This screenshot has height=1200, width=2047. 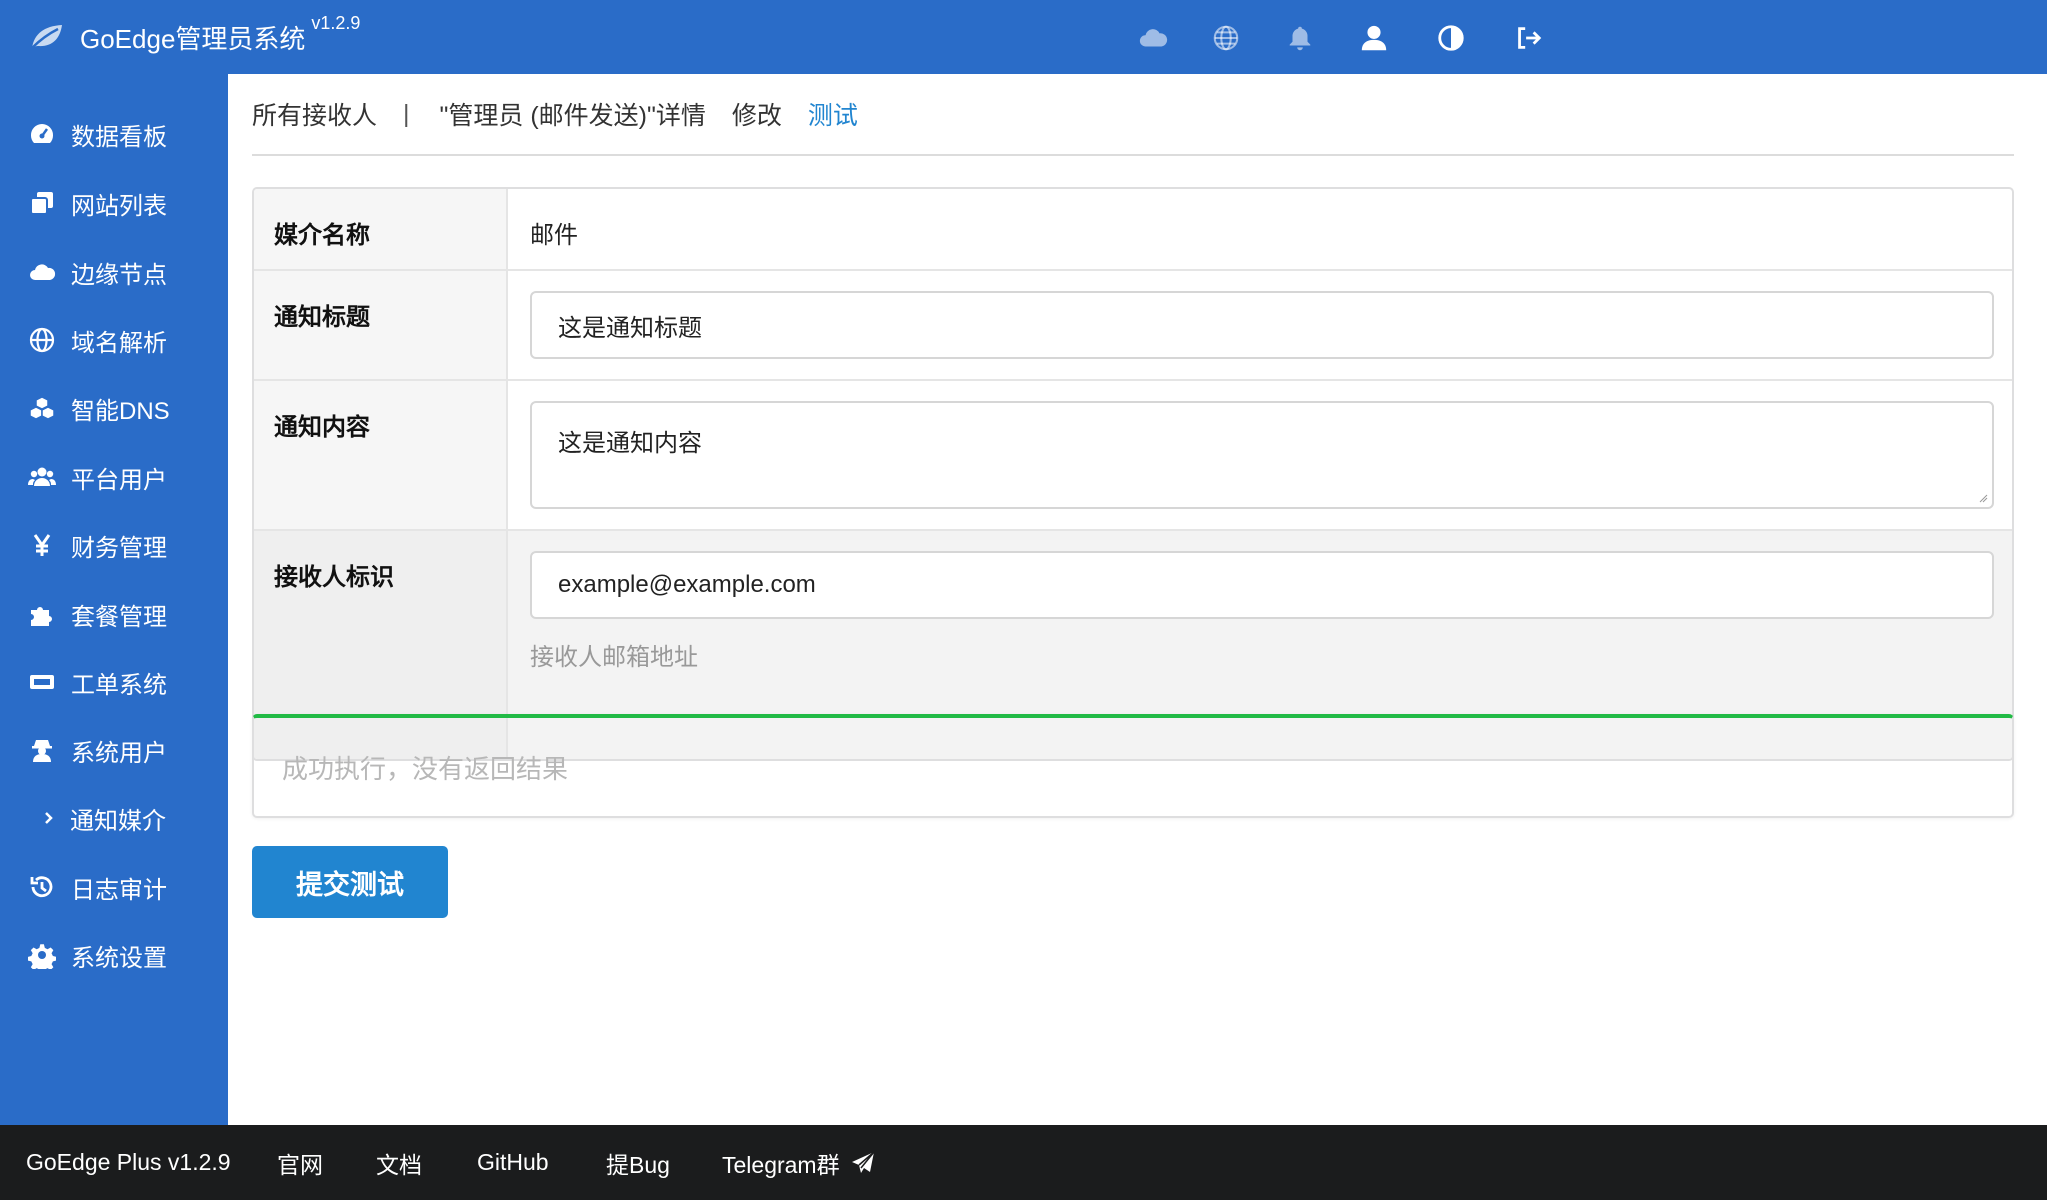 I want to click on row-subject: 通知标题 这是通知标题, so click(x=1133, y=326).